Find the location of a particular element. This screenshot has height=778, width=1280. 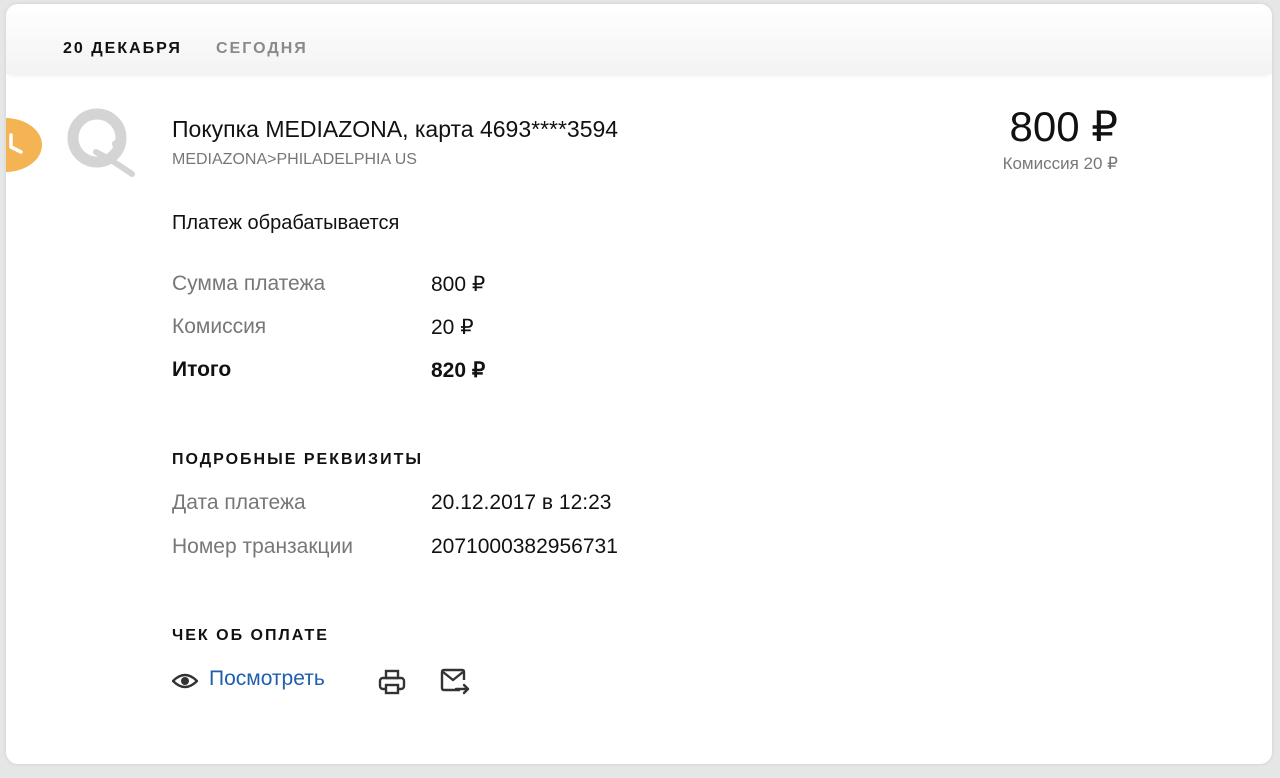

view-receipt-link: Посмотреть is located at coordinates (267, 679).